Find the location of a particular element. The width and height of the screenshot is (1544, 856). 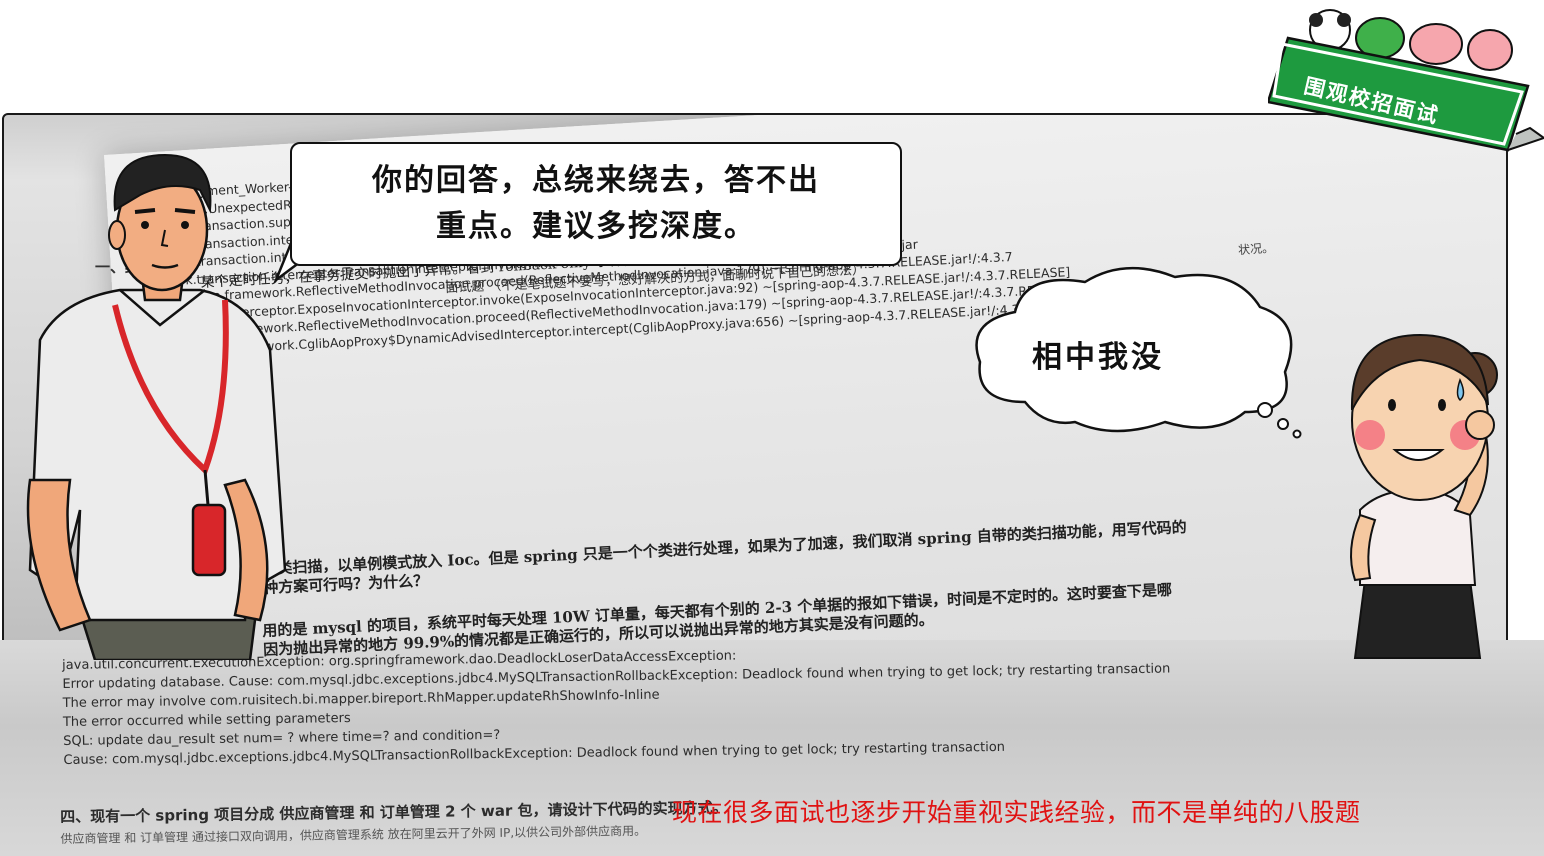

speech-bubble: 你的回答，总绕来绕去，答不出 重点。建议多挖深度。 is located at coordinates (596, 204).